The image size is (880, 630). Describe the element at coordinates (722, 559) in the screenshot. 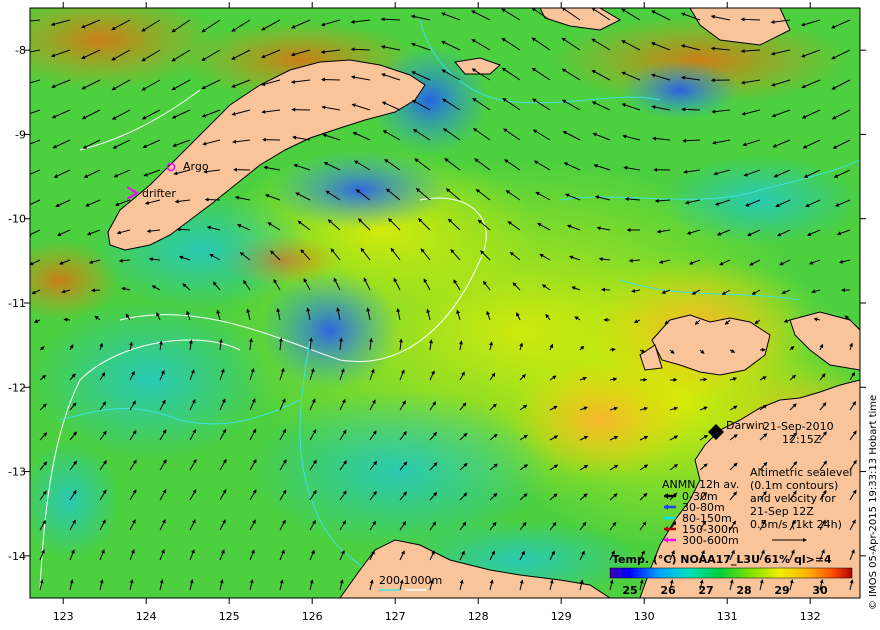

I see `colorbar-title: Temp. (°C) NOAA17_L3U 61% ql>=4` at that location.